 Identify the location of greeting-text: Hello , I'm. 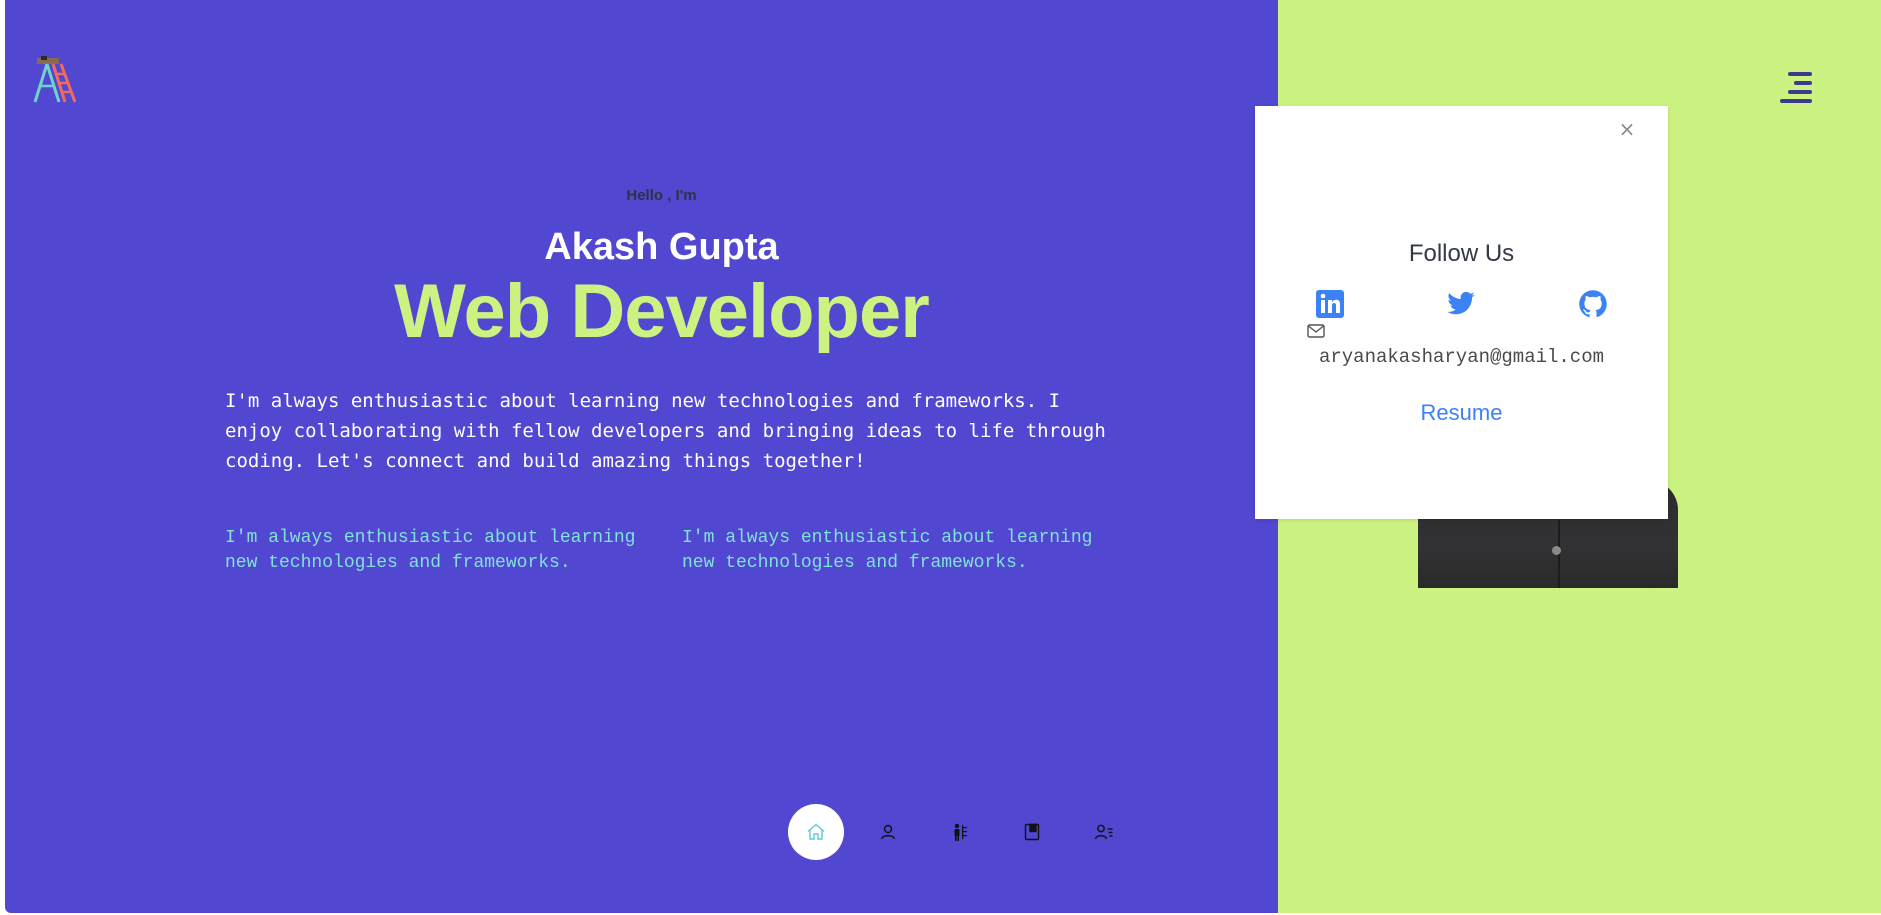
(661, 195).